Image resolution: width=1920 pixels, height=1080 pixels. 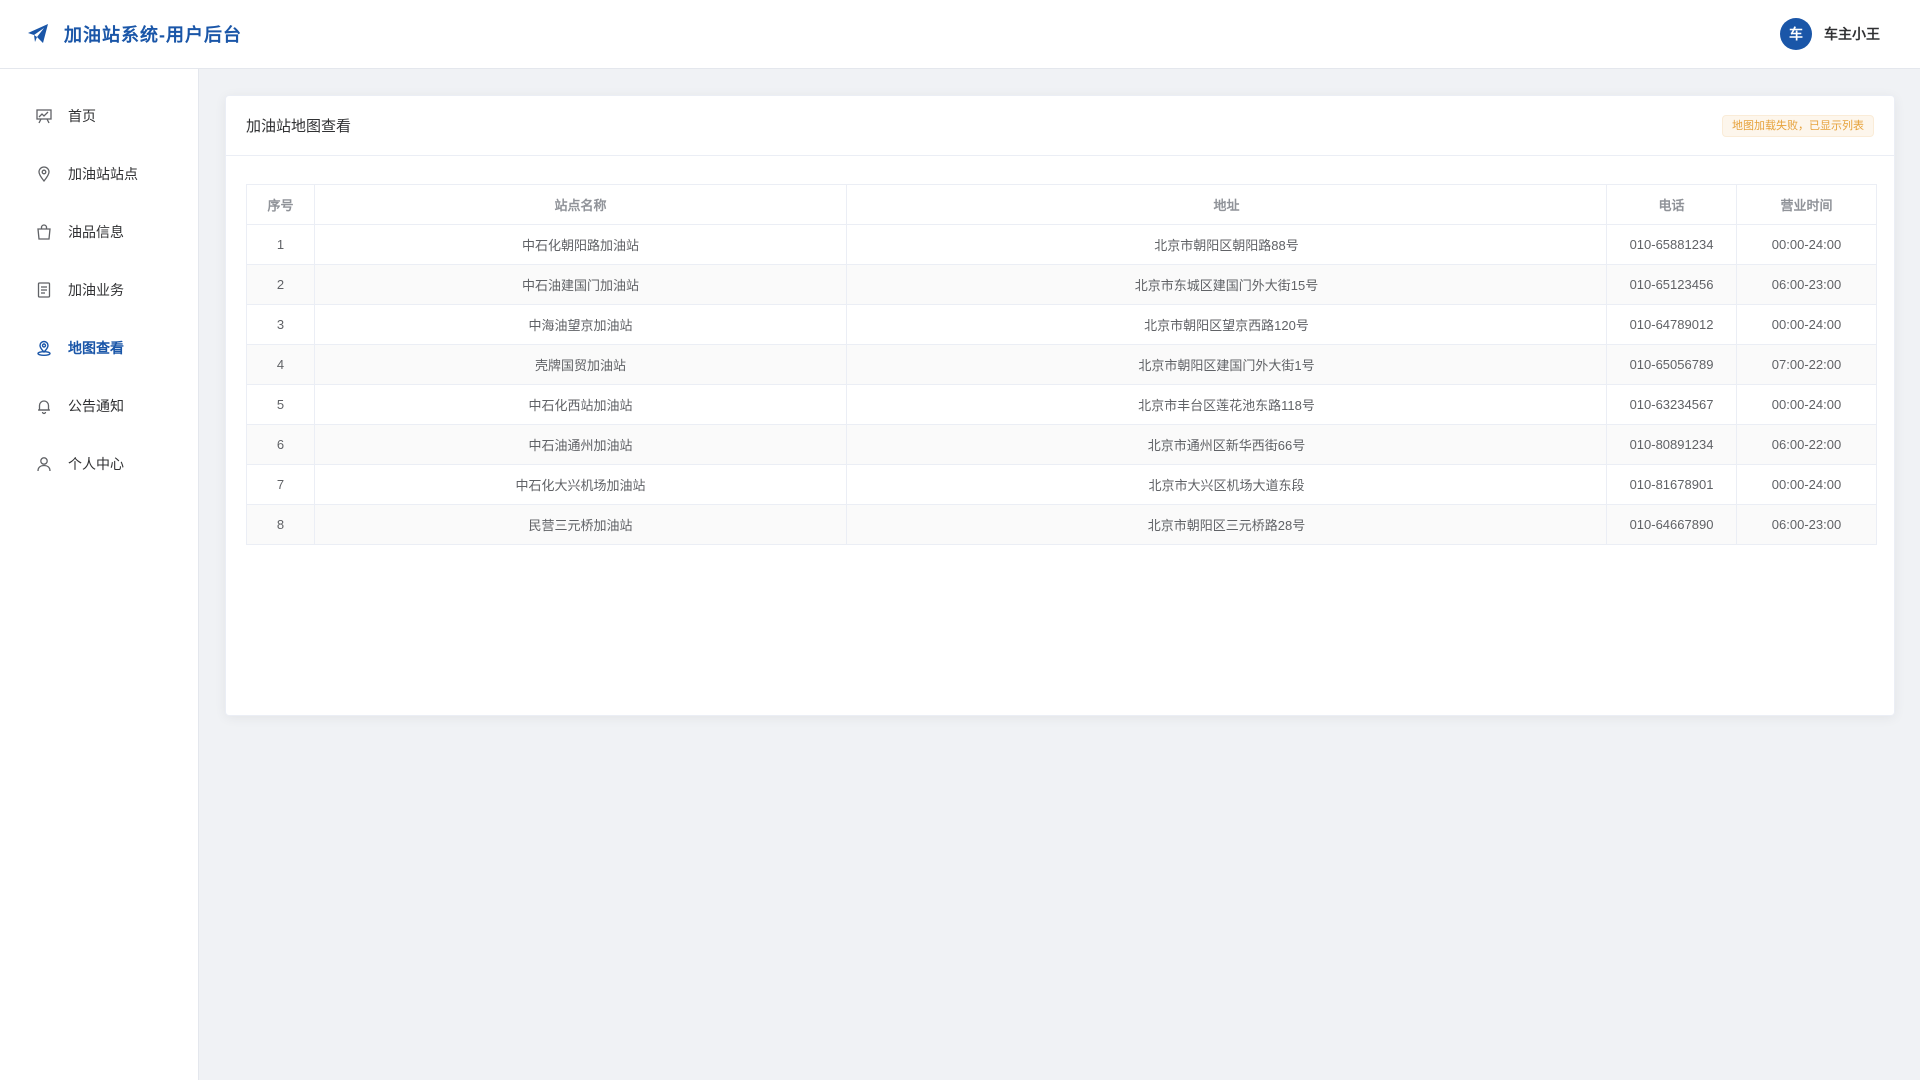 I want to click on cell-station-name: 中石油通州加油站, so click(x=580, y=444).